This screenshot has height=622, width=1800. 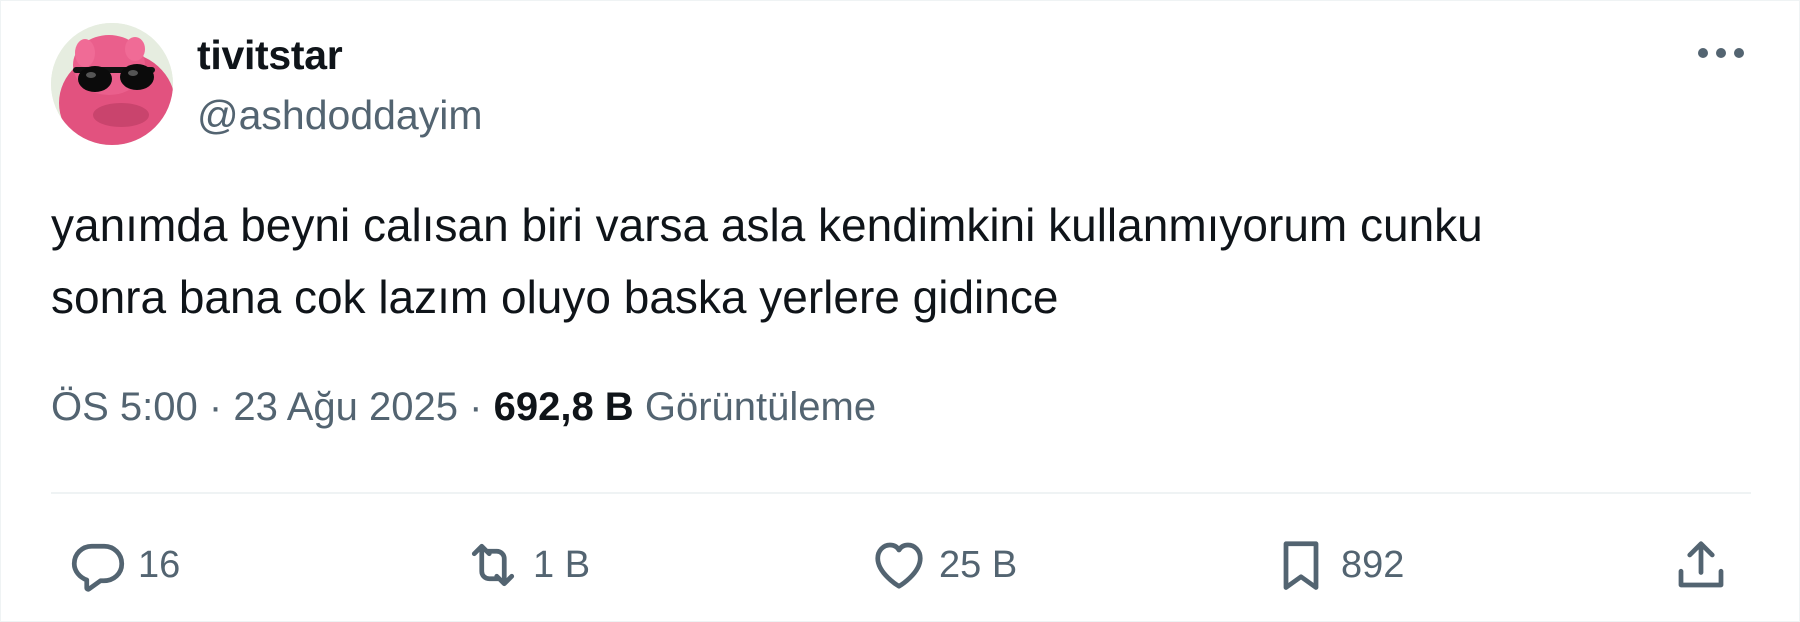 What do you see at coordinates (124, 407) in the screenshot?
I see `tweet-time: ÖS 5:00` at bounding box center [124, 407].